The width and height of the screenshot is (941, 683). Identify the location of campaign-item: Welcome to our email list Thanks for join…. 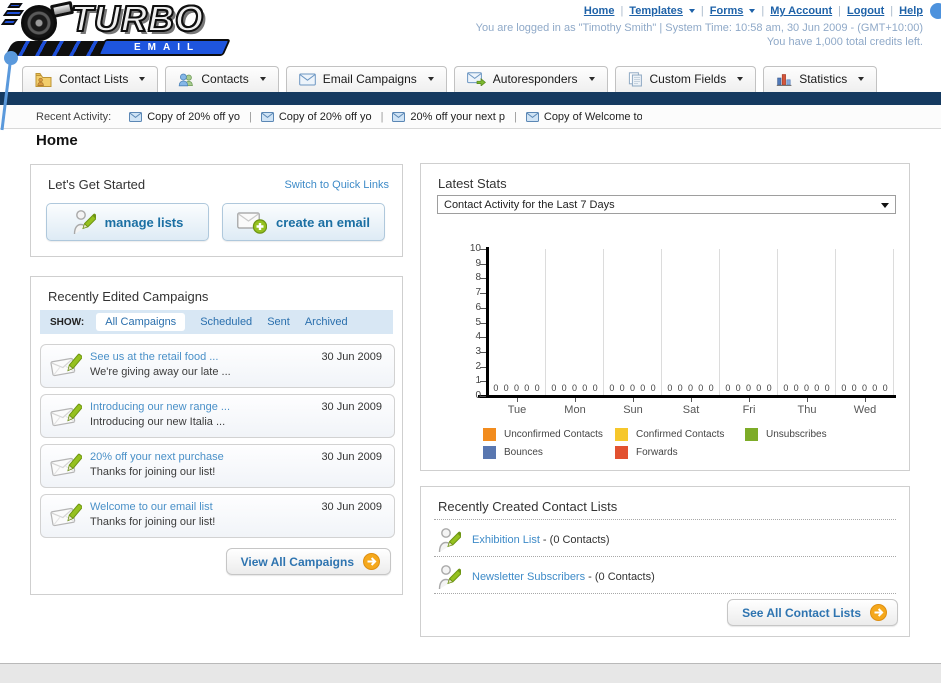
(217, 516).